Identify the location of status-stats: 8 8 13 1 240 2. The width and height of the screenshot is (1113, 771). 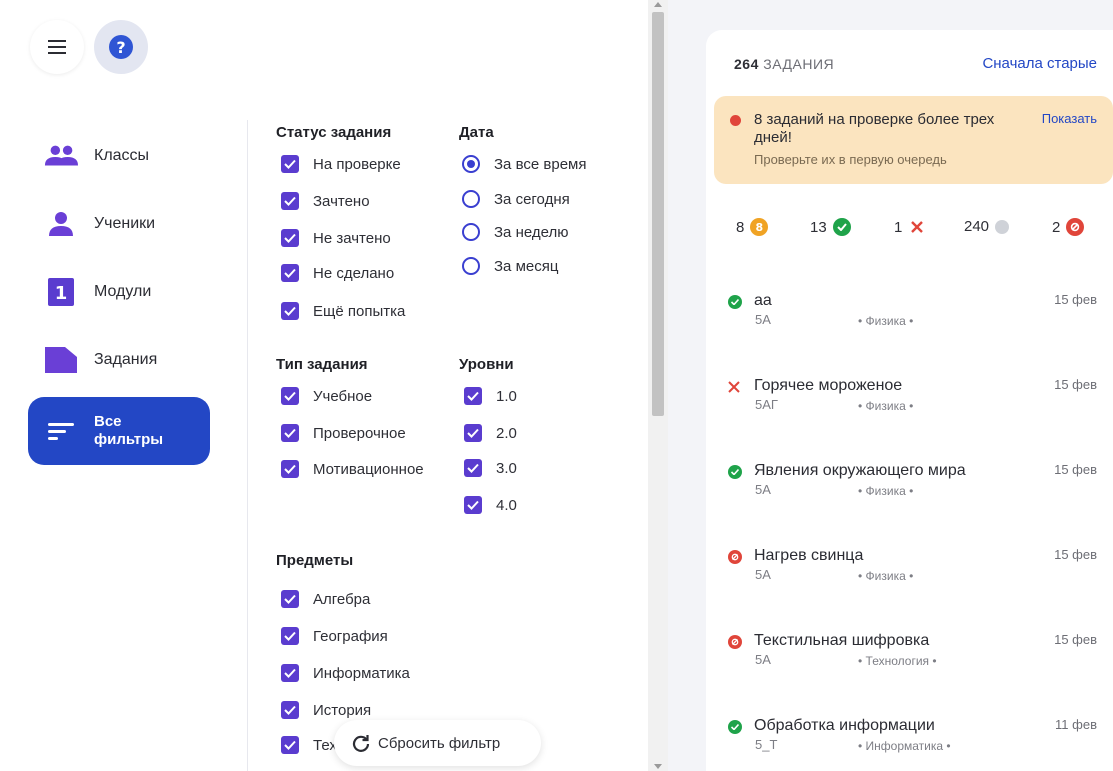
(916, 230).